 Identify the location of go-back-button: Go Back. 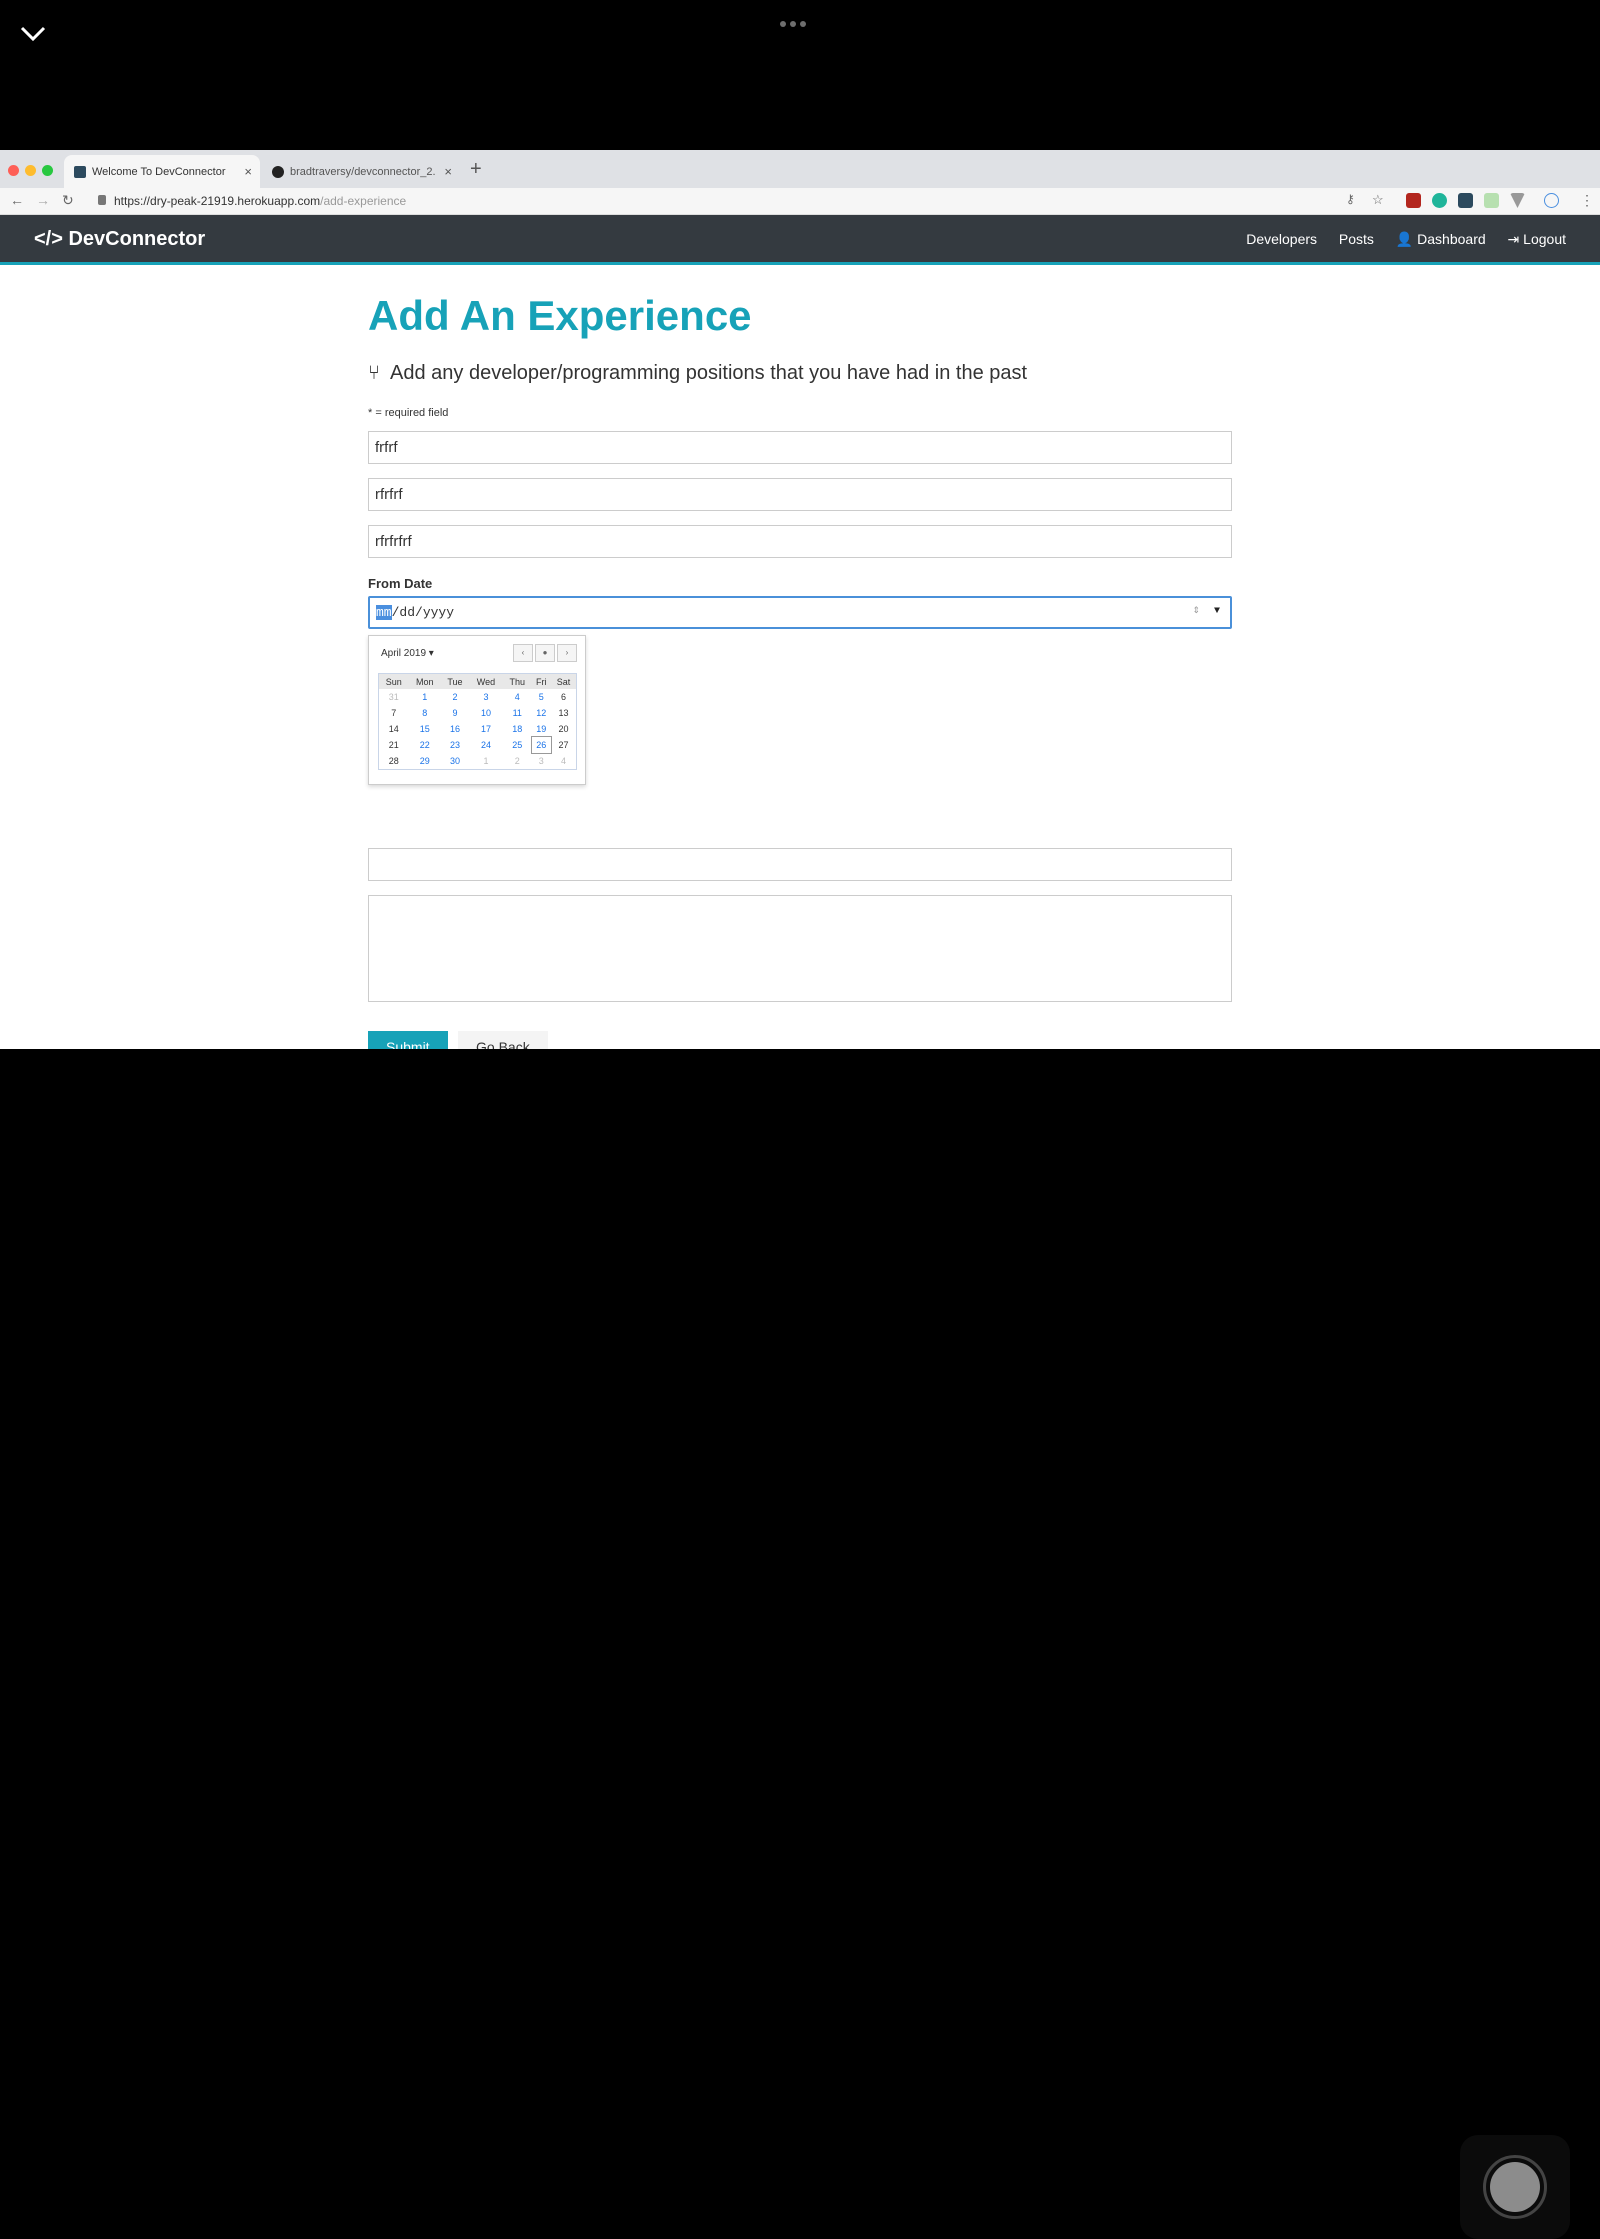
(503, 1040).